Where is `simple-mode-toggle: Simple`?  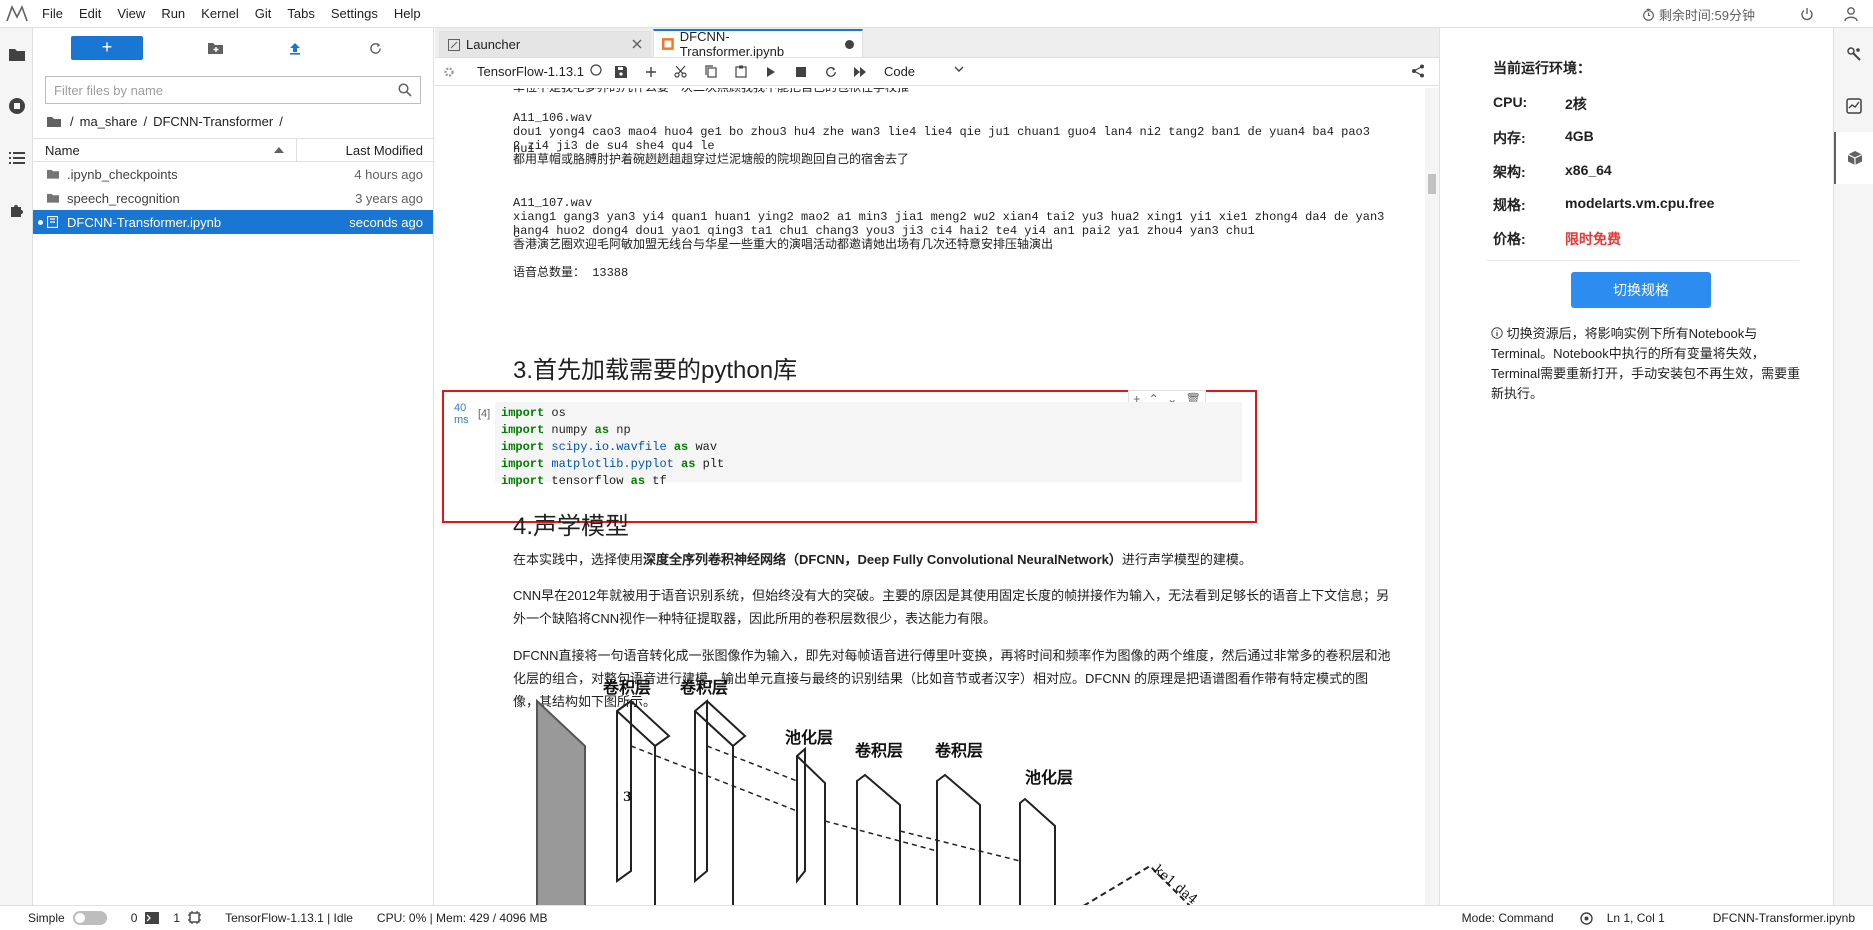 simple-mode-toggle: Simple is located at coordinates (67, 917).